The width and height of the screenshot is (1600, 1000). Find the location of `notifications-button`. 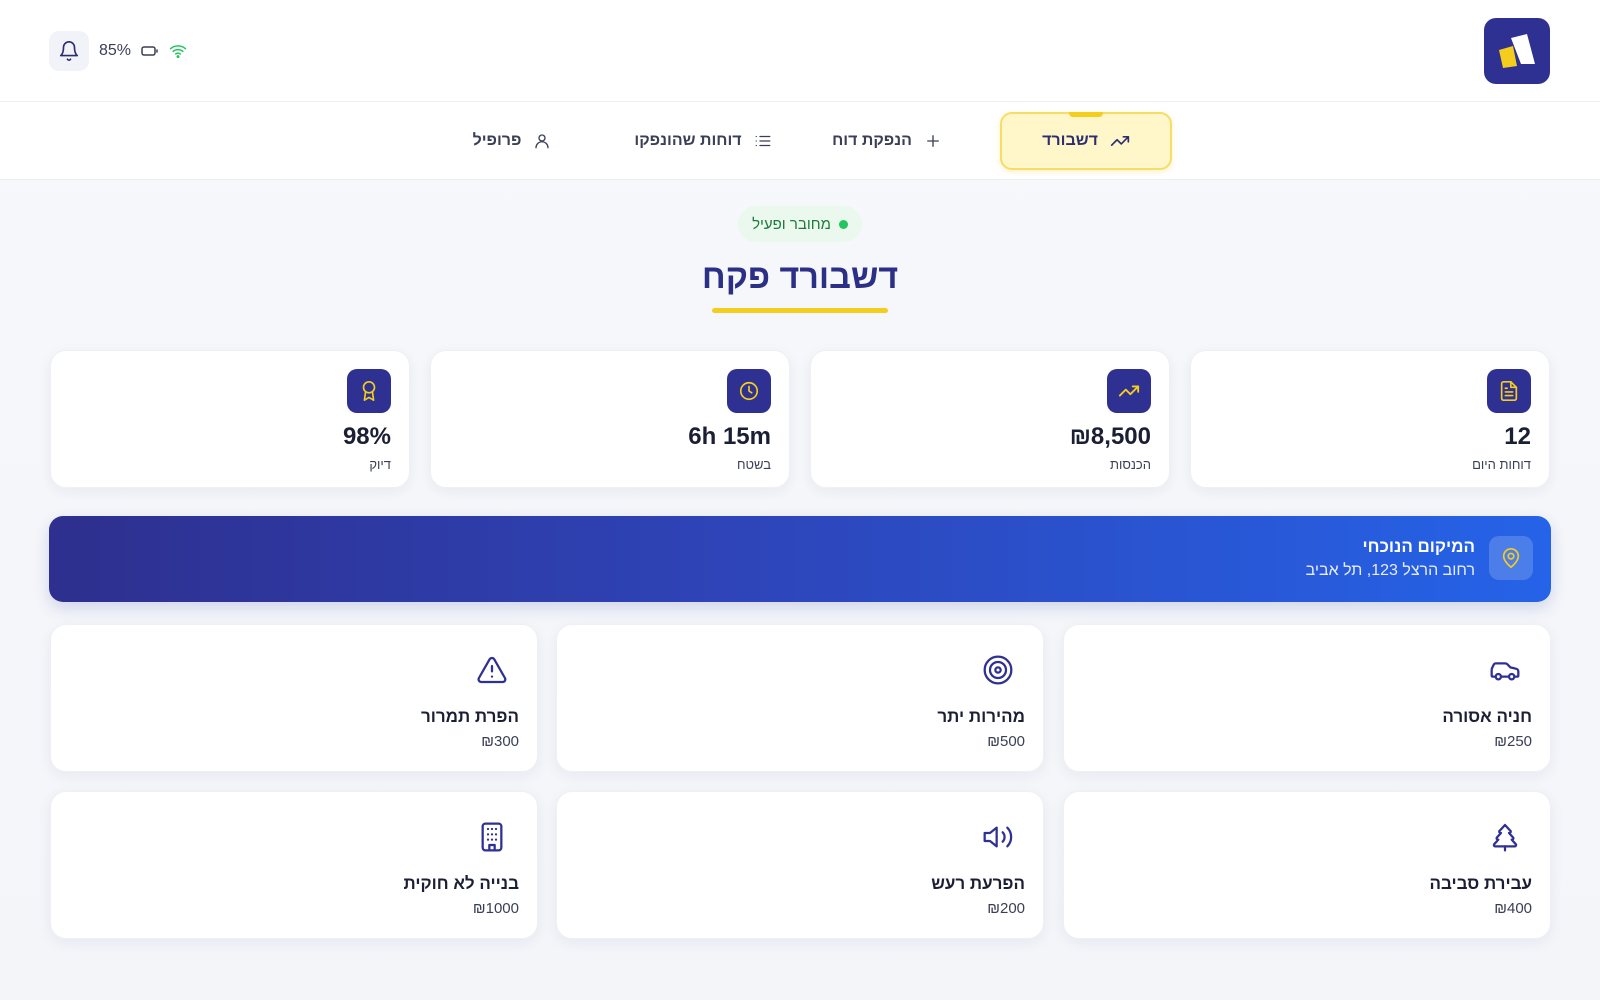

notifications-button is located at coordinates (69, 51).